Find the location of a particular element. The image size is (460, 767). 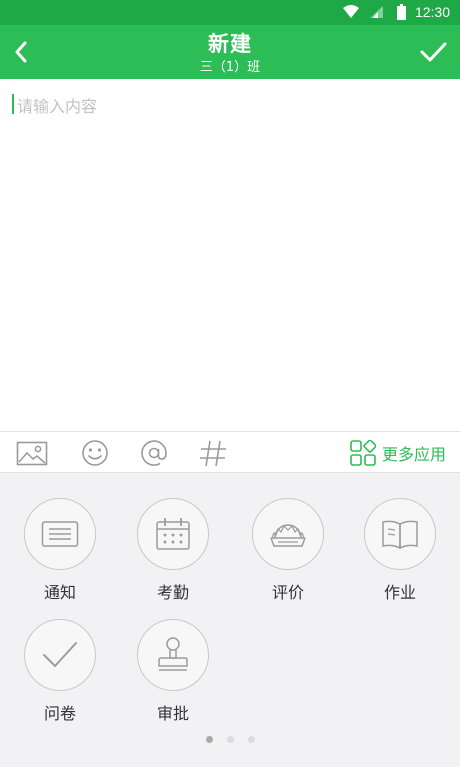

app-notice-circle is located at coordinates (60, 534).